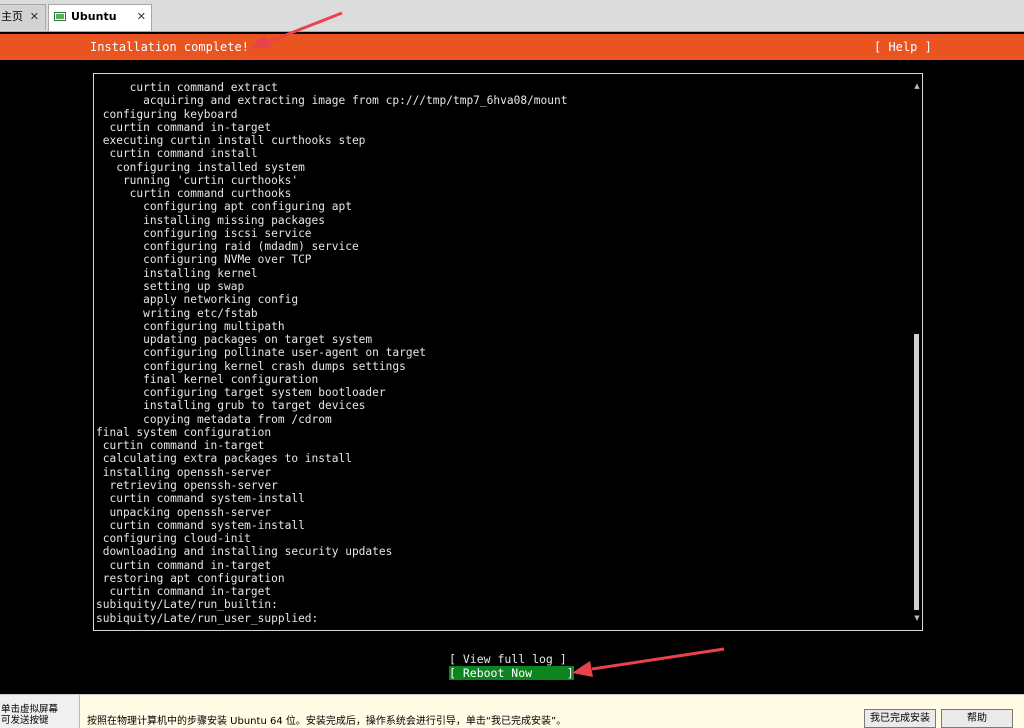 The width and height of the screenshot is (1024, 728). Describe the element at coordinates (184, 472) in the screenshot. I see `log-line: installing openssh-server` at that location.